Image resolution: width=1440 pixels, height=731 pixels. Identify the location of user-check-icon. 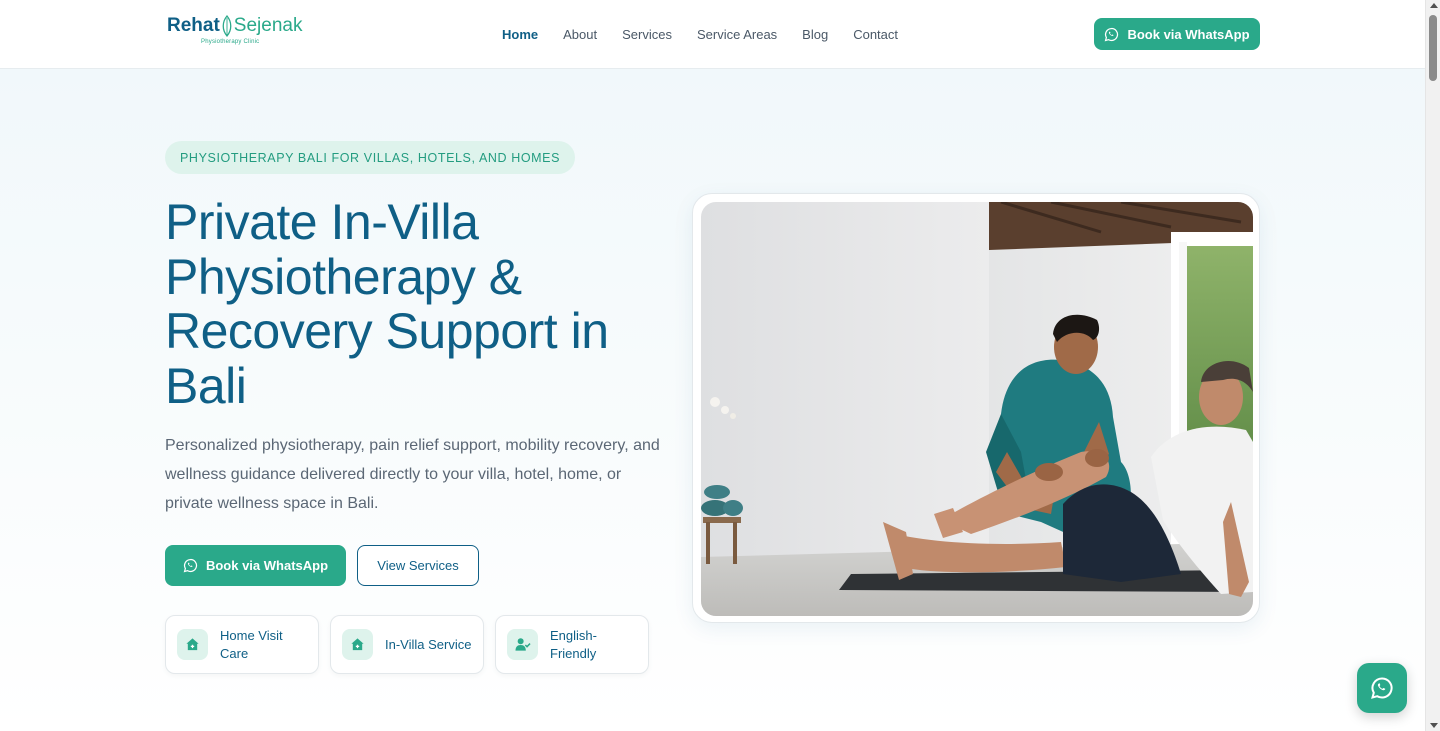
(523, 644).